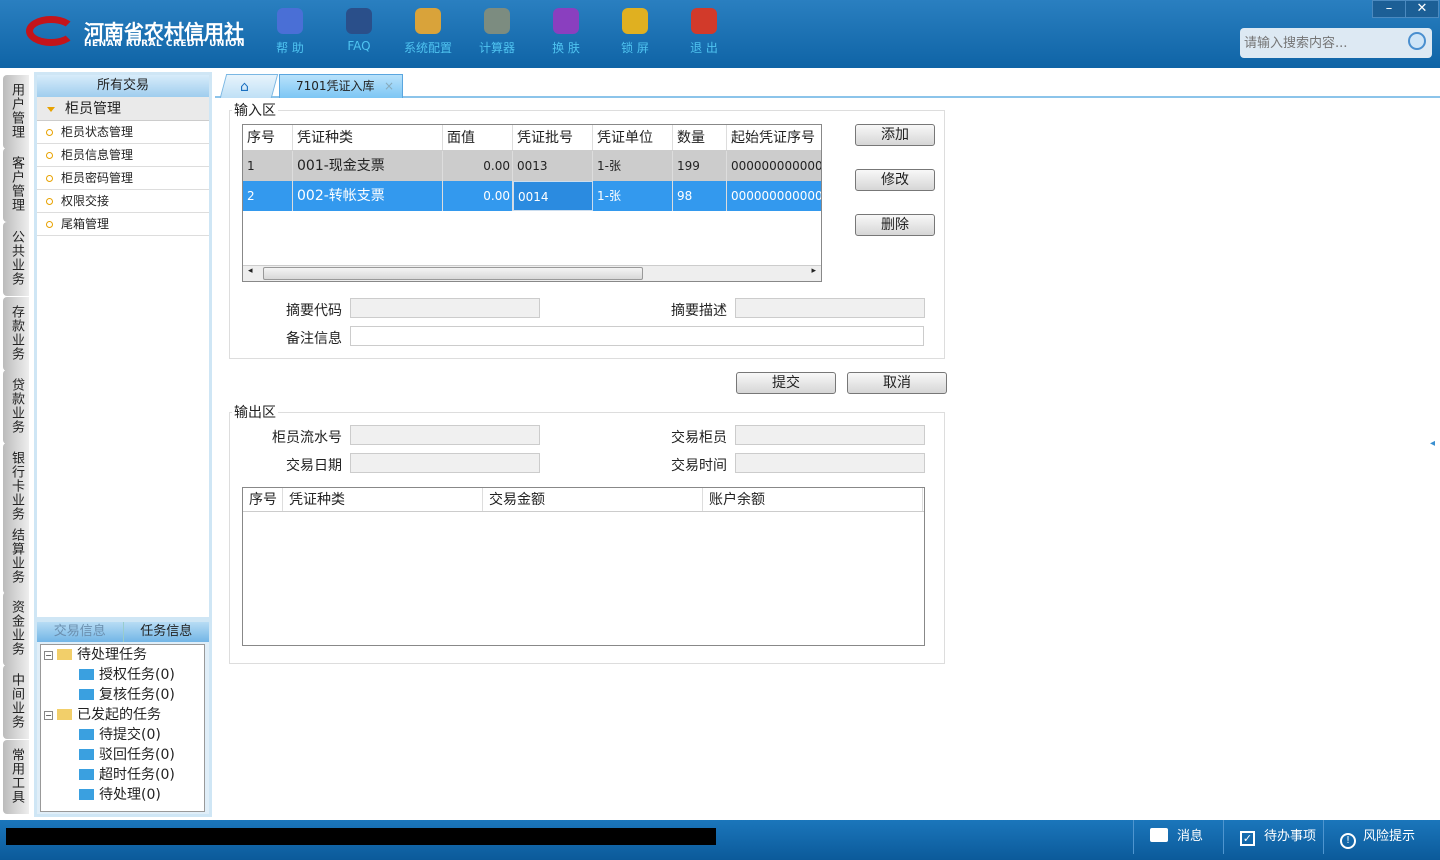  I want to click on tree-node: − 待处理任务, so click(95, 655).